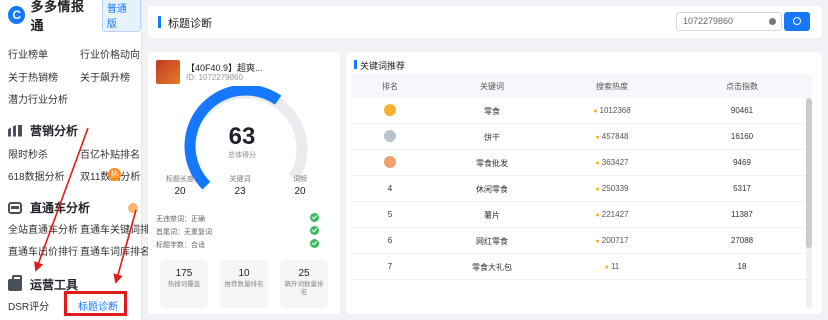  I want to click on keyword-panel-title: 关键词推荐, so click(383, 66).